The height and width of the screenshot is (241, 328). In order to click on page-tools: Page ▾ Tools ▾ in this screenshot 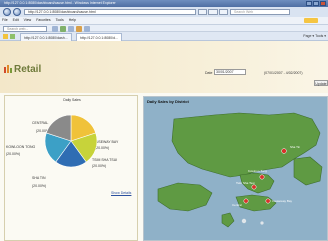, I will do `click(314, 36)`.